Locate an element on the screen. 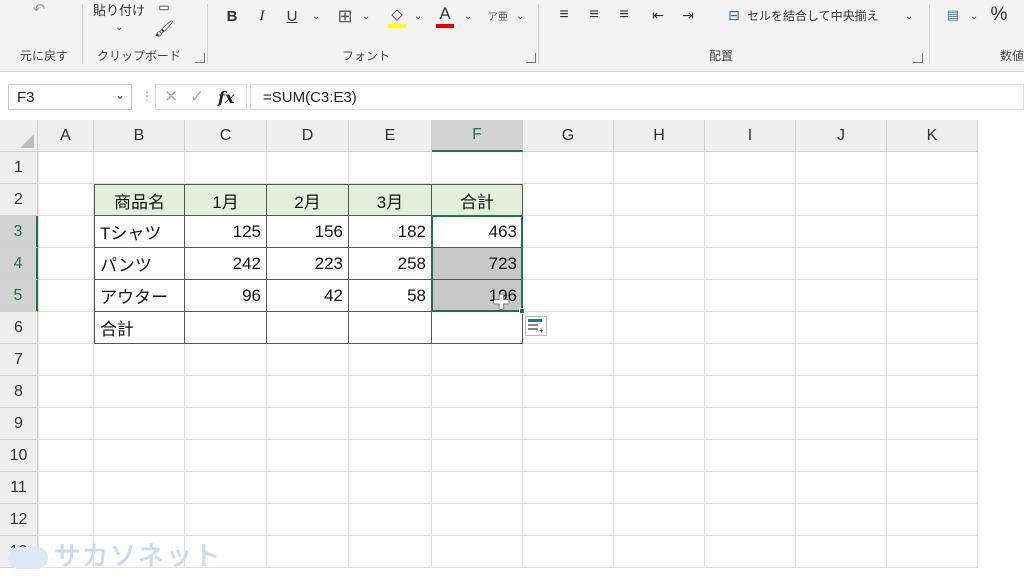 The height and width of the screenshot is (576, 1024). column-header-e: E is located at coordinates (390, 136).